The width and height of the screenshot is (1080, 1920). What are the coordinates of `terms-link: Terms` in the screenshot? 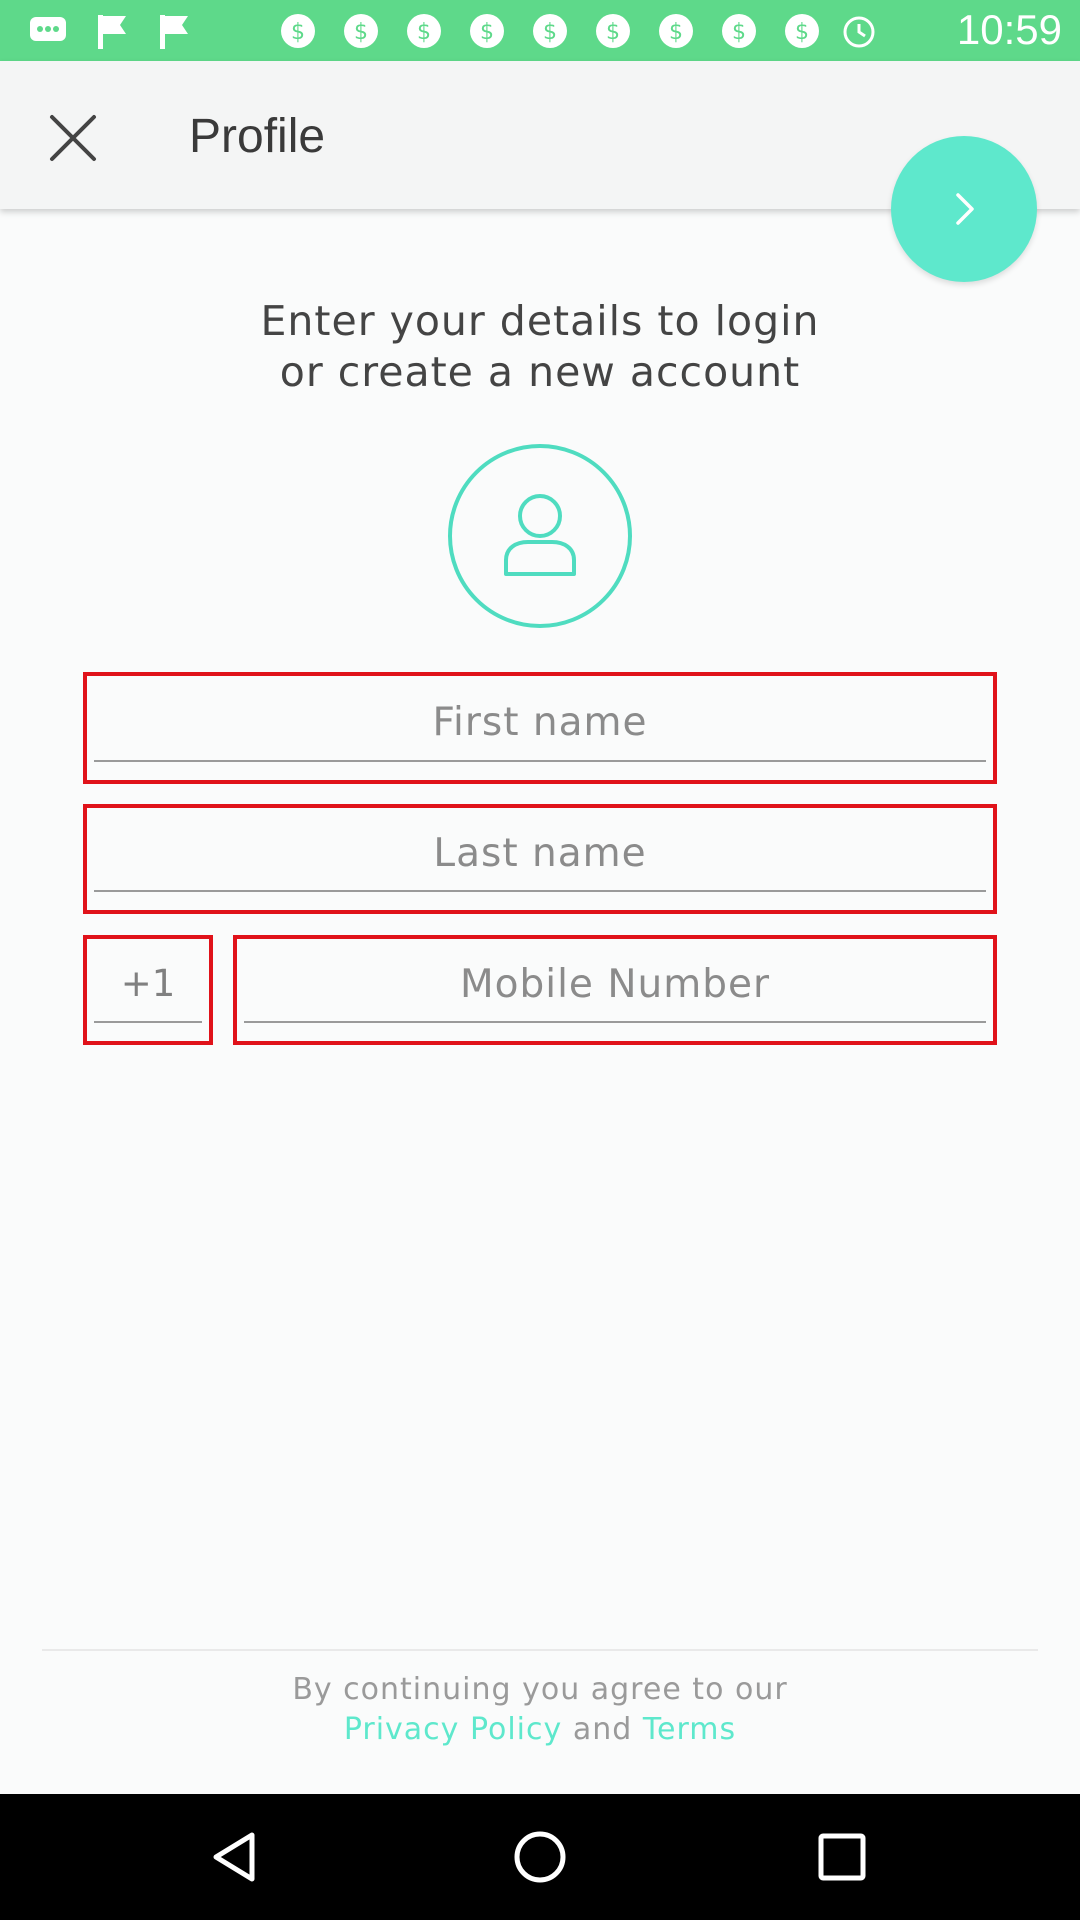 It's located at (689, 1729).